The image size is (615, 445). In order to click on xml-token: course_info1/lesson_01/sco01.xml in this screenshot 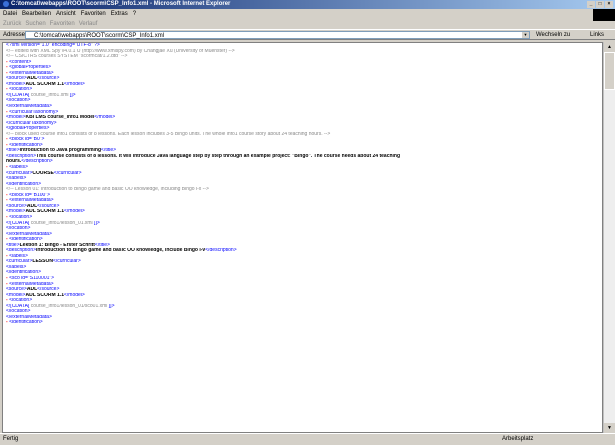, I will do `click(69, 306)`.